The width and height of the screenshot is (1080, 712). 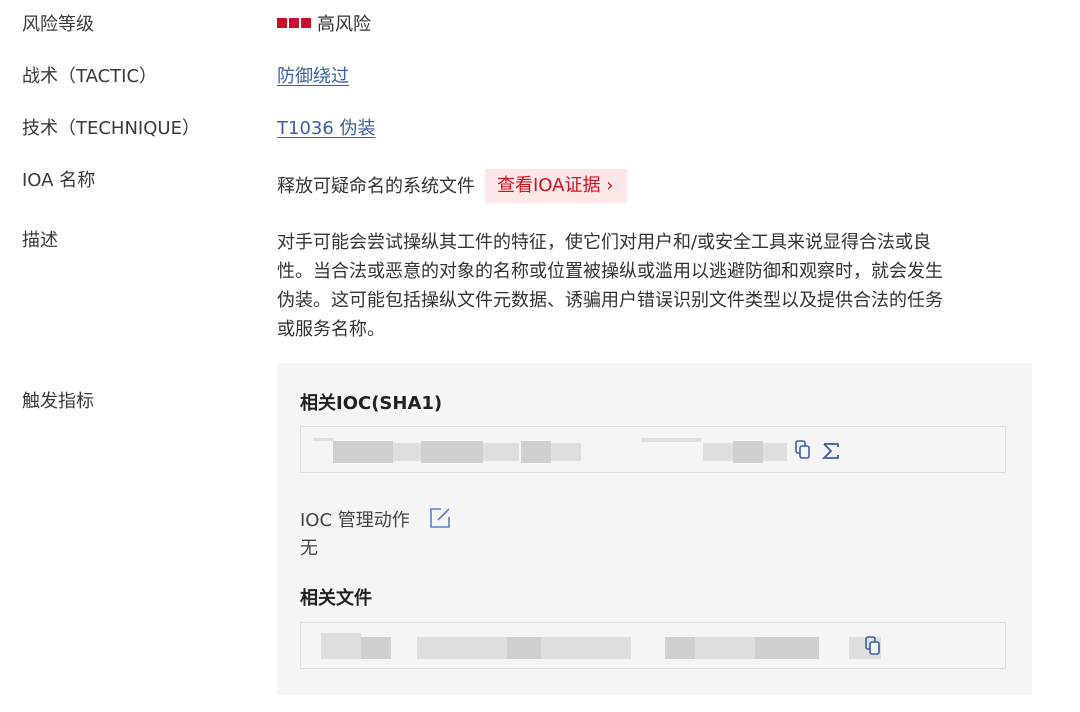 What do you see at coordinates (830, 453) in the screenshot?
I see `sigma-icon` at bounding box center [830, 453].